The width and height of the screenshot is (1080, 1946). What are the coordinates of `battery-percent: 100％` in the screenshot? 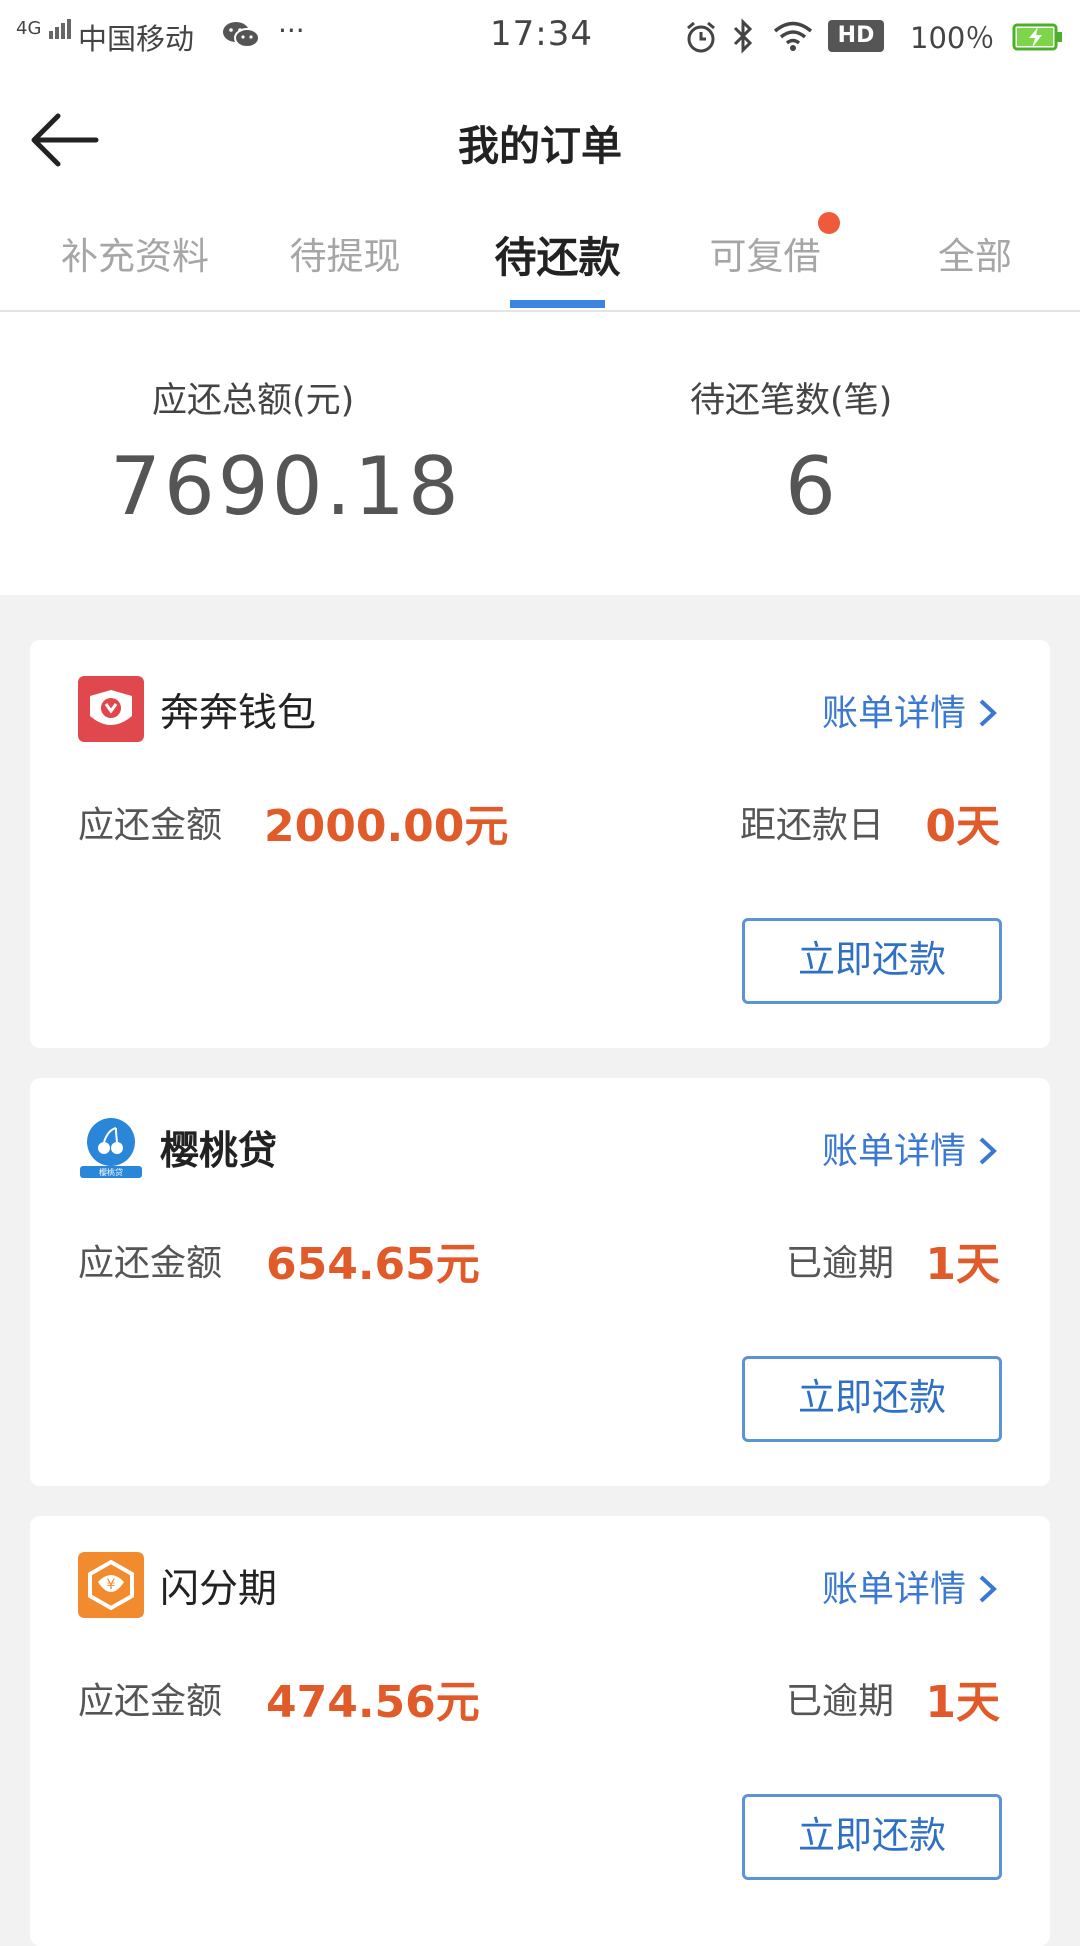 It's located at (952, 38).